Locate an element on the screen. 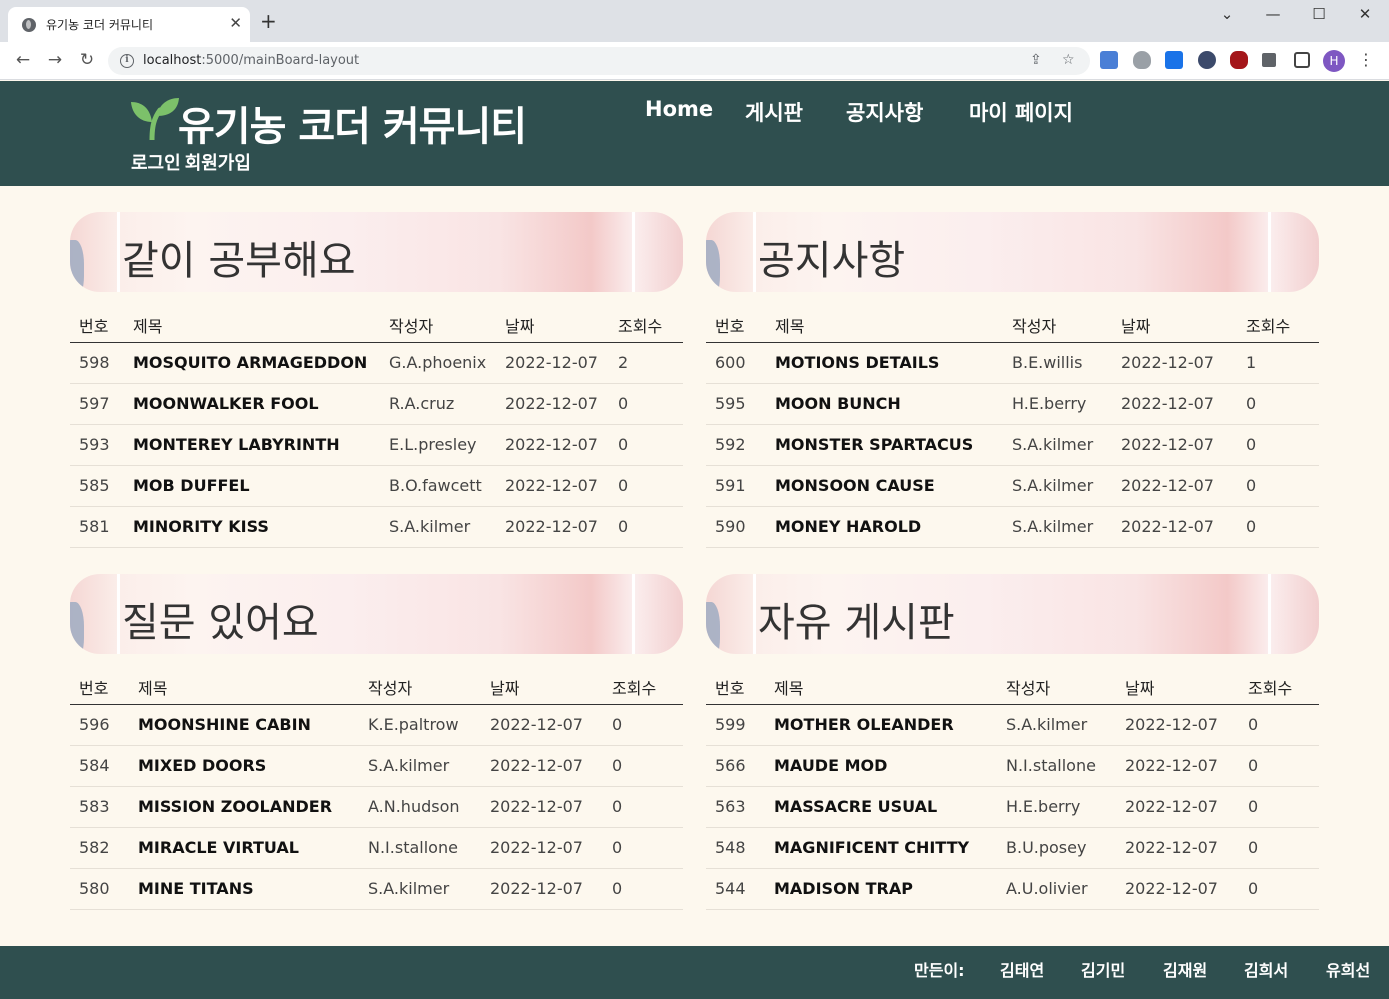 The image size is (1389, 999). table-row: 596 MOONSHINE CABIN K.E.paltrow 2022-12-07 0 is located at coordinates (376, 725).